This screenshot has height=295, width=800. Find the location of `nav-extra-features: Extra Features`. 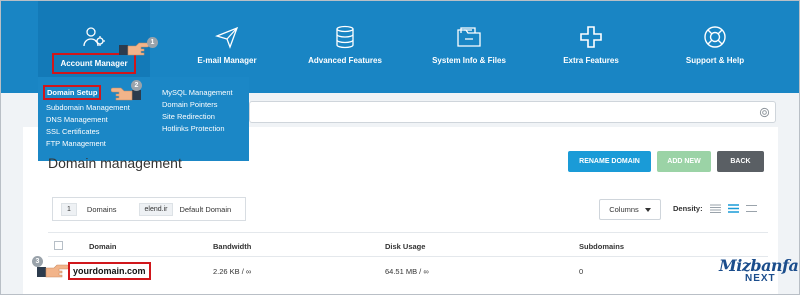

nav-extra-features: Extra Features is located at coordinates (591, 44).